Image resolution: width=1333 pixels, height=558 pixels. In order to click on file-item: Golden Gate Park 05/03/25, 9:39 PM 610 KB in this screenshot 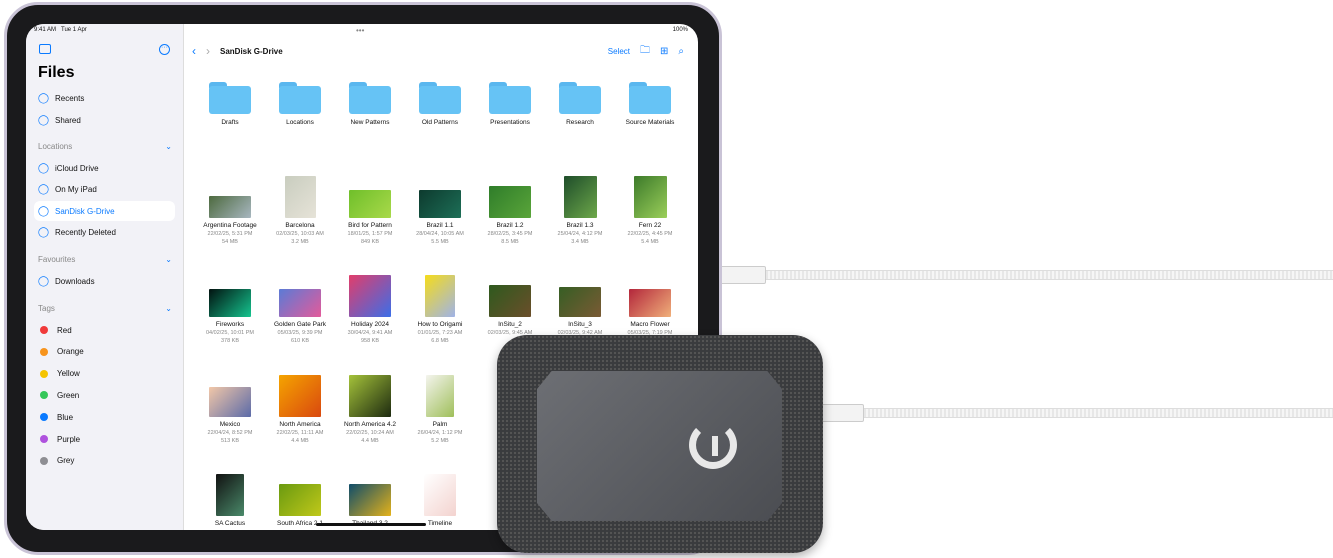, I will do `click(300, 317)`.